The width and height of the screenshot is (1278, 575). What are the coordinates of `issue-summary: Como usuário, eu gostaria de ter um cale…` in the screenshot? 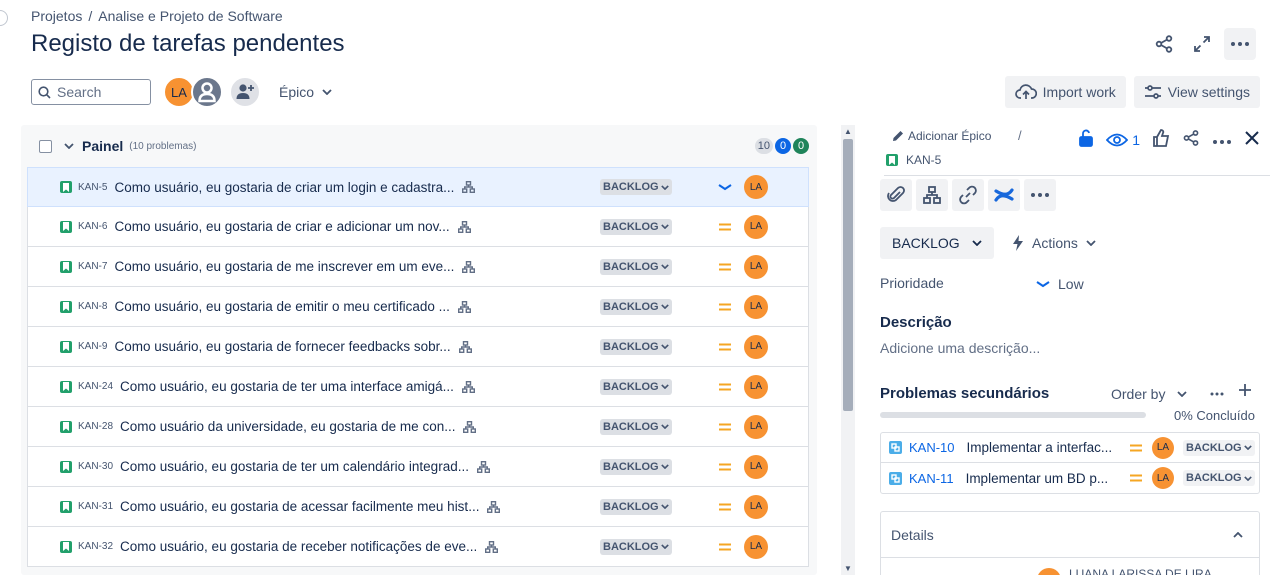 It's located at (294, 466).